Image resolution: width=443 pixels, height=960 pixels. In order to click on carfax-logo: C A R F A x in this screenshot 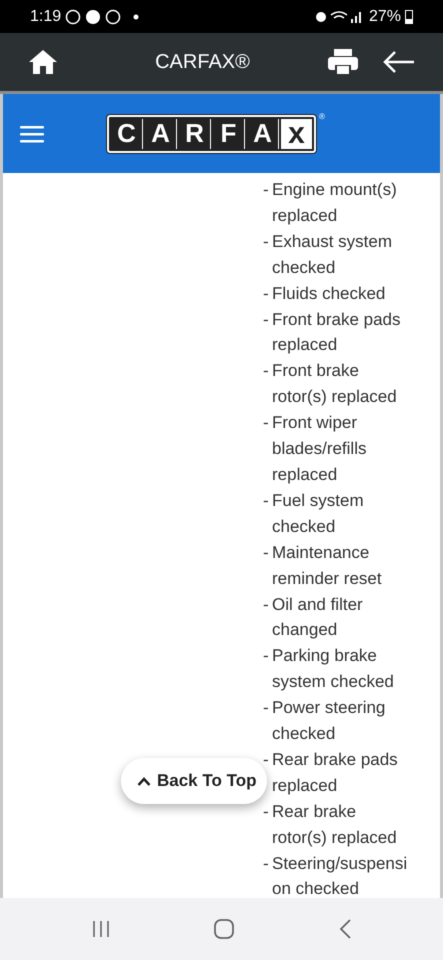, I will do `click(211, 133)`.